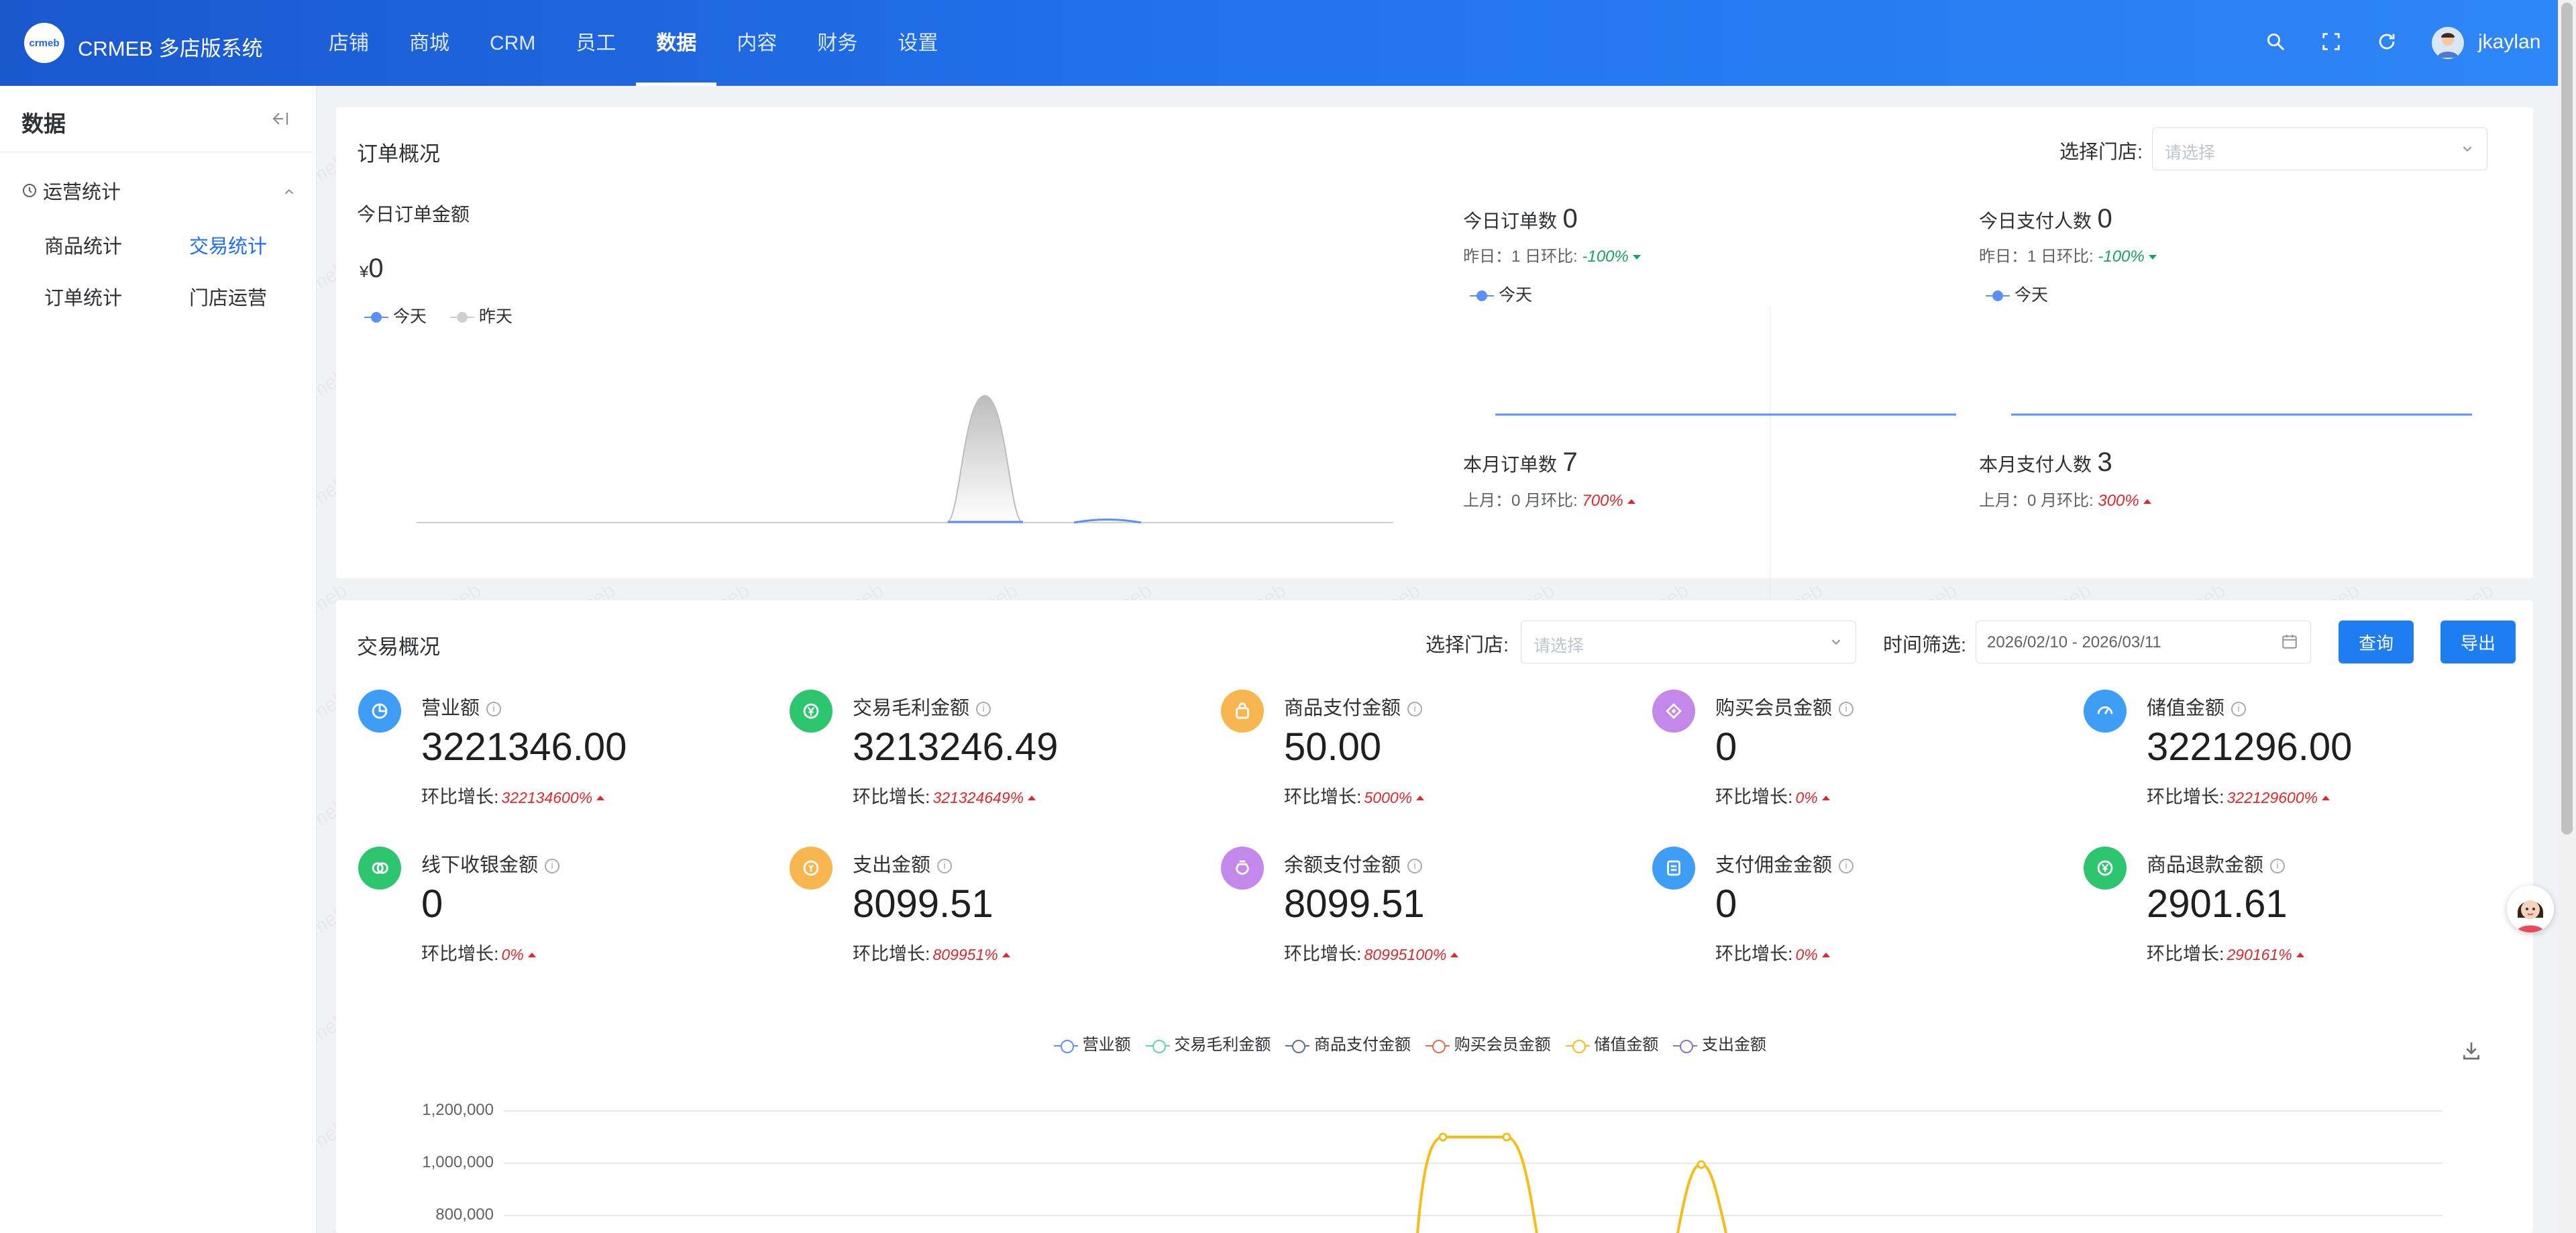  I want to click on user-name: jkaylan, so click(2509, 43).